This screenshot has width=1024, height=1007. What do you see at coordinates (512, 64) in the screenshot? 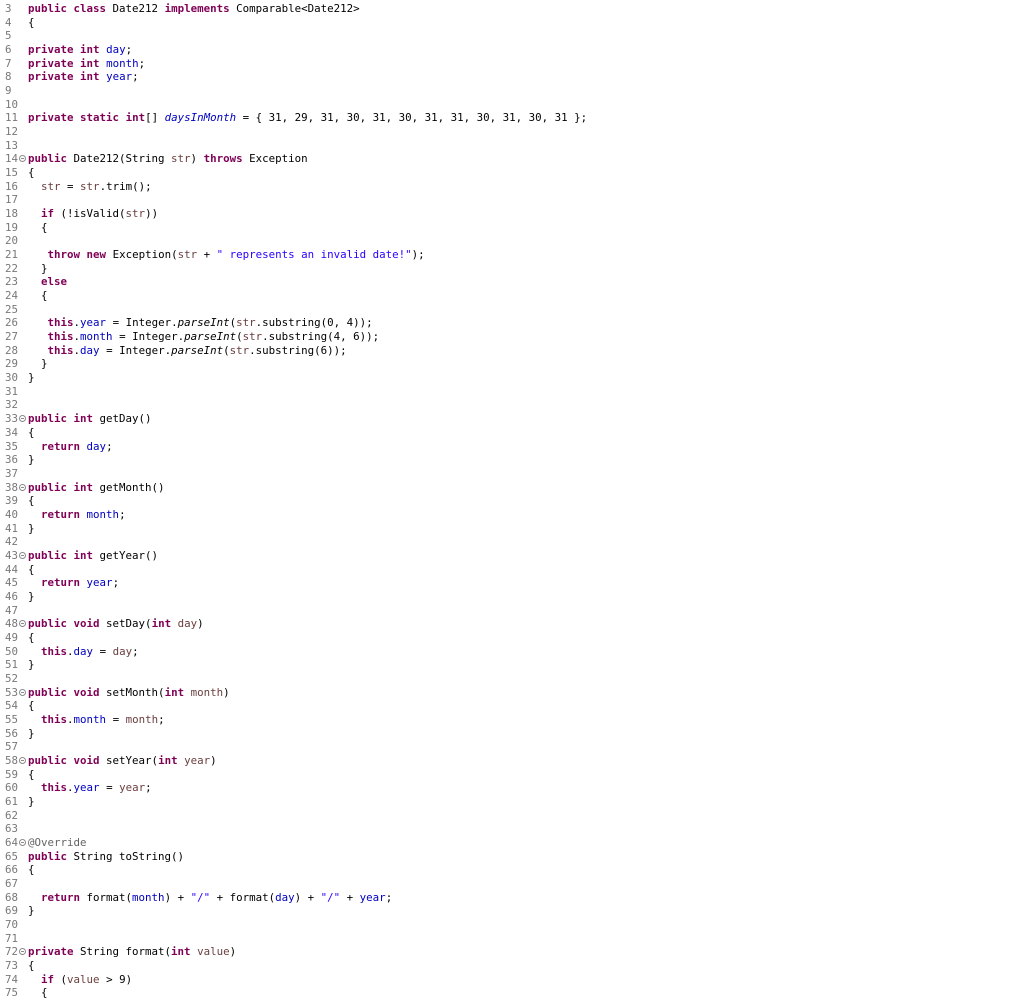
I see `code-line: 7 private int month;` at bounding box center [512, 64].